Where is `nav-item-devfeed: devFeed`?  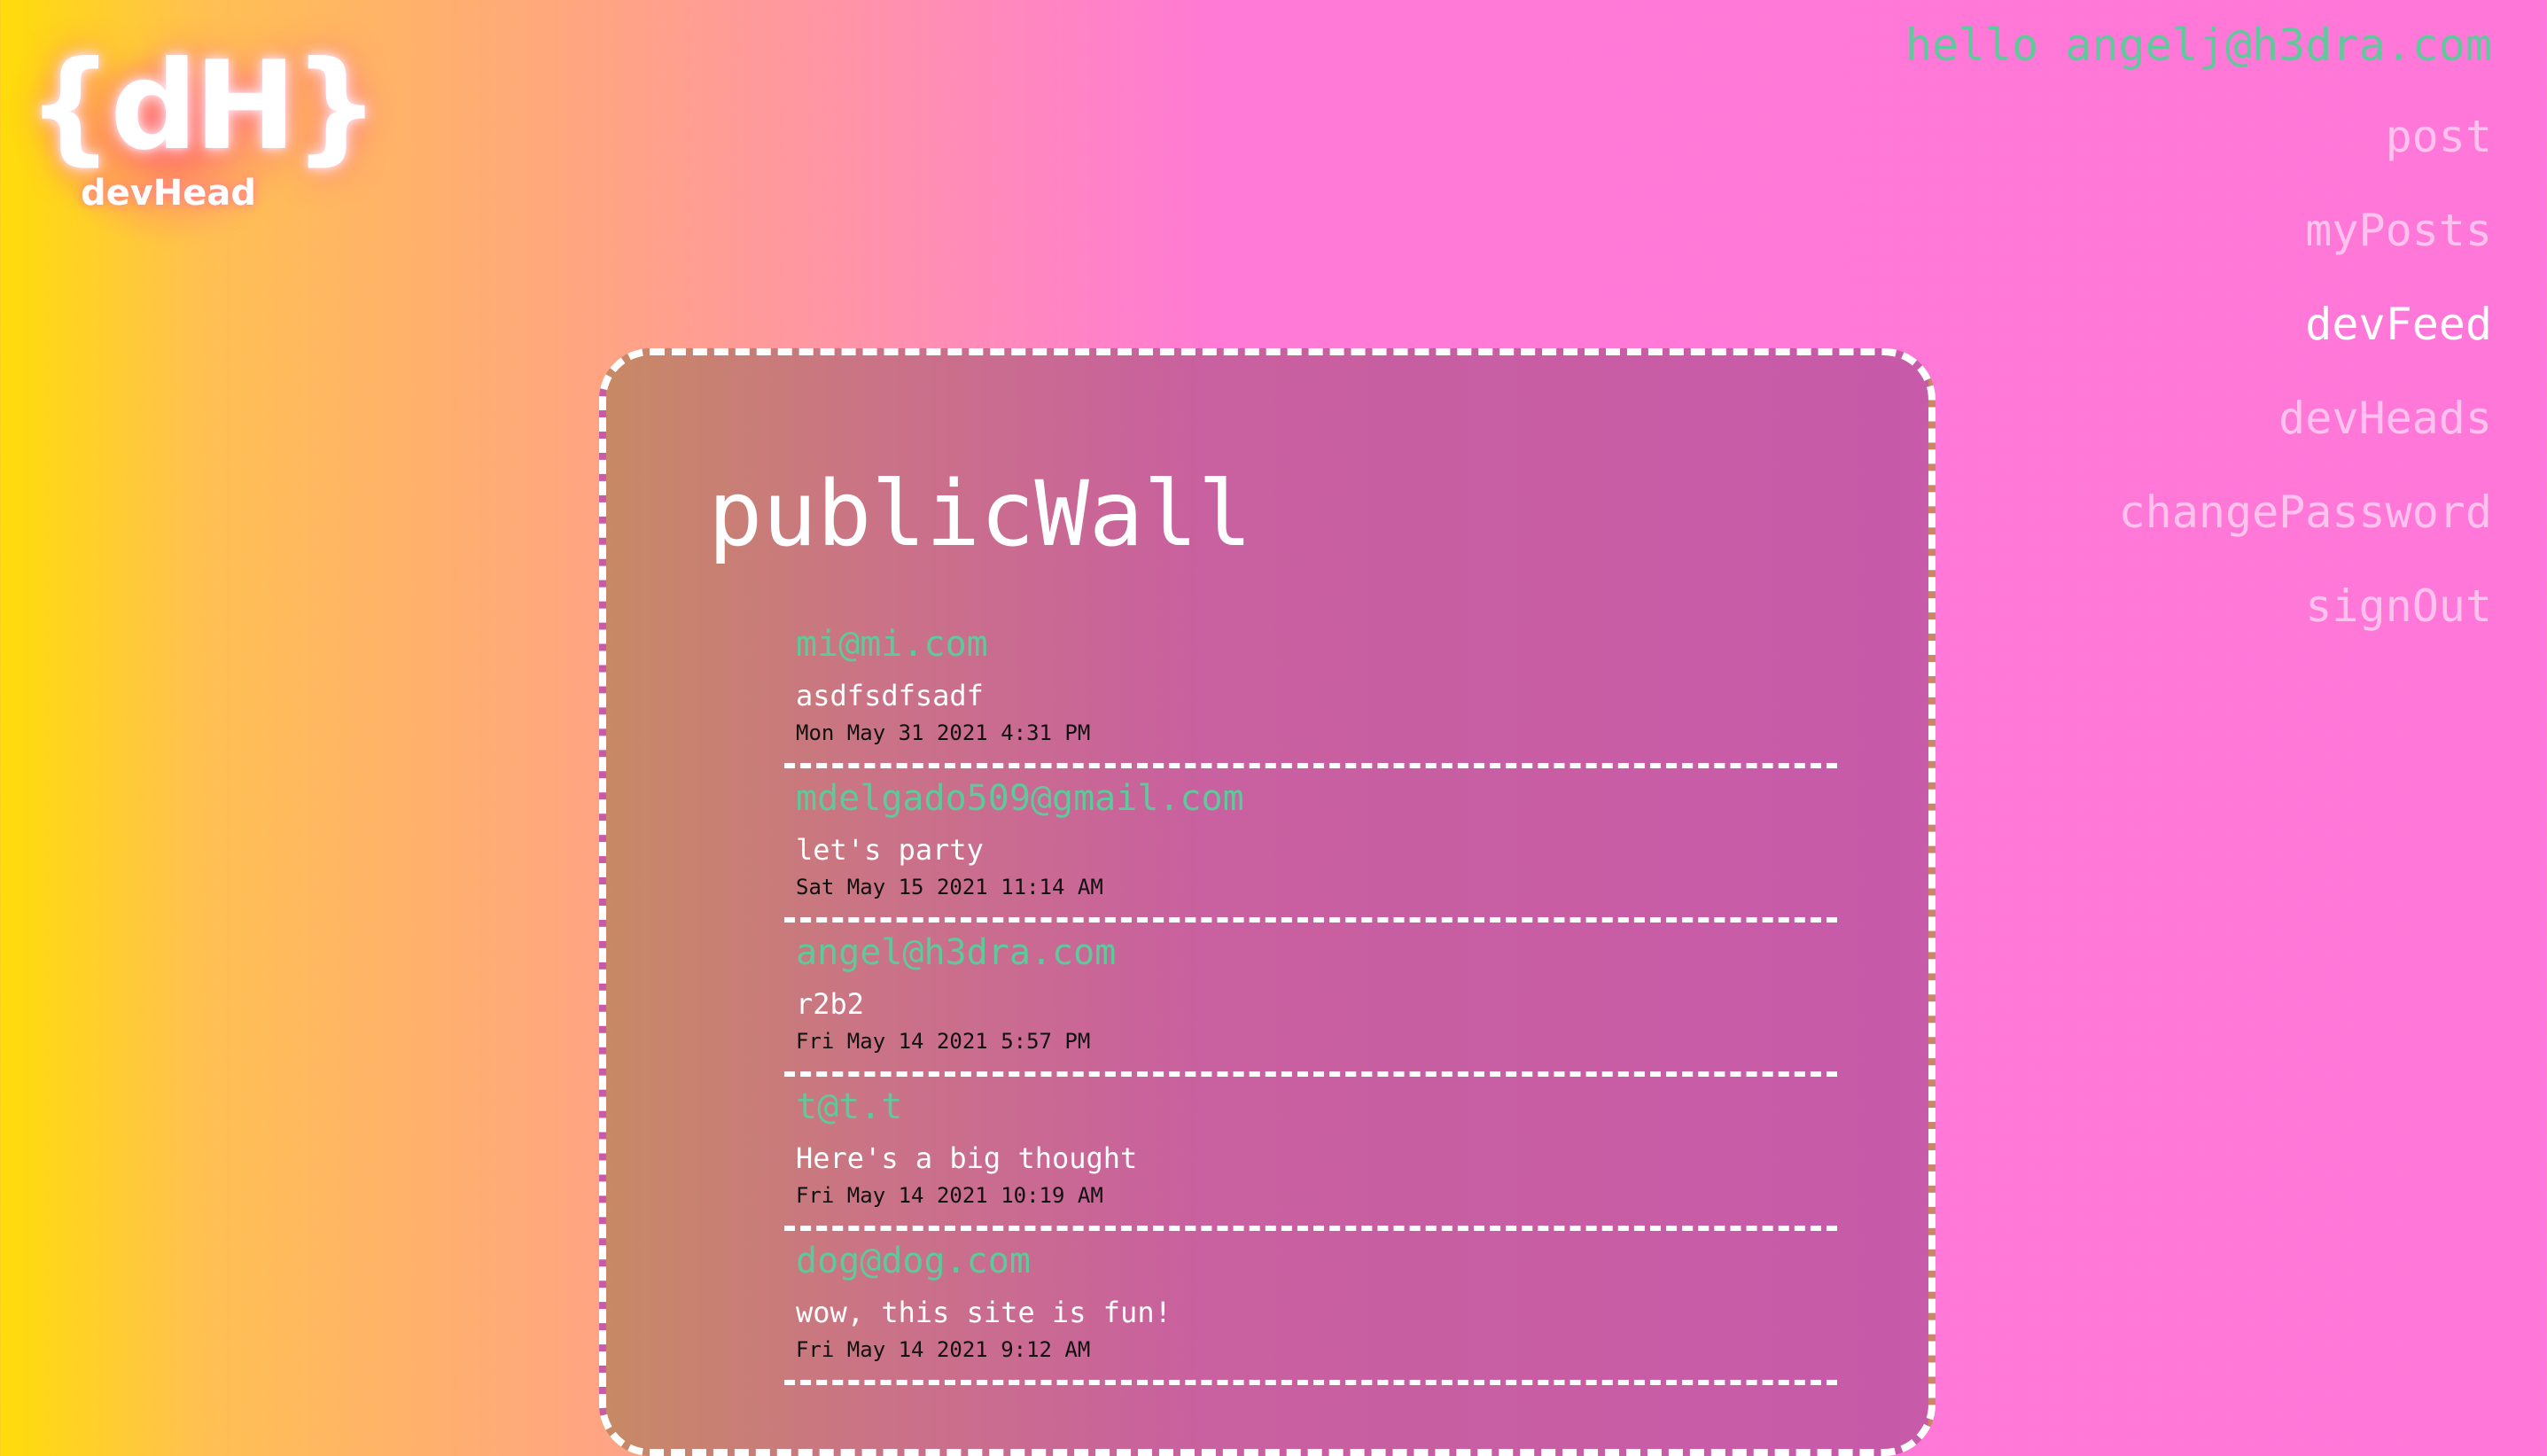
nav-item-devfeed: devFeed is located at coordinates (2198, 324).